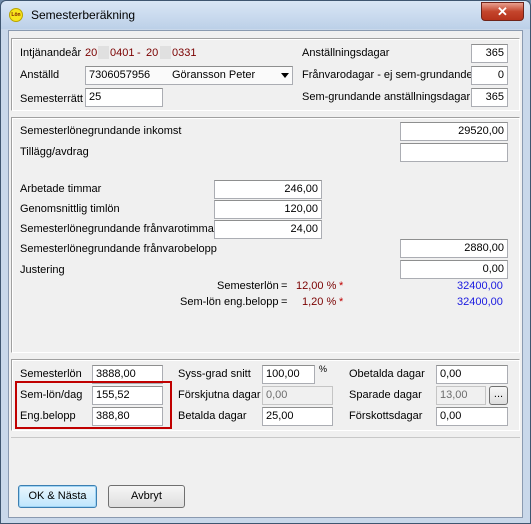 The width and height of the screenshot is (531, 524). I want to click on forskjutna-label: Förskjutna dagar, so click(219, 395).